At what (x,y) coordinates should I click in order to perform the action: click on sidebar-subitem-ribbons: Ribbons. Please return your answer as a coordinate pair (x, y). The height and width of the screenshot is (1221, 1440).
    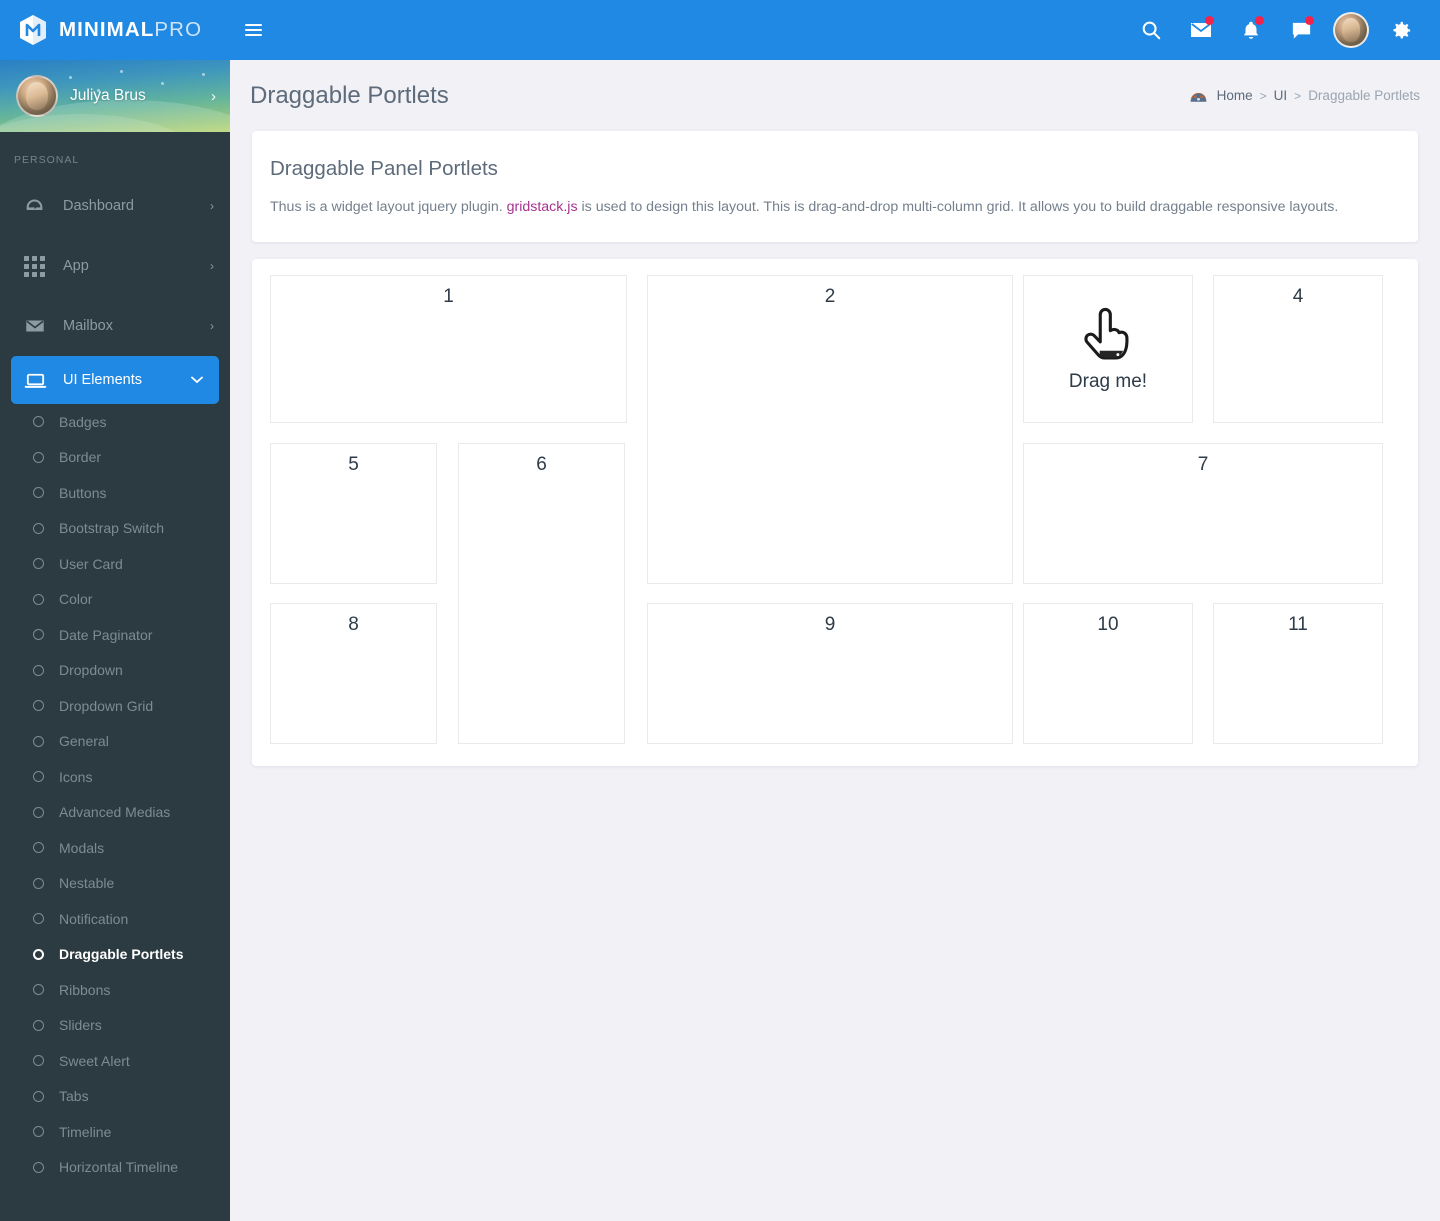
    Looking at the image, I should click on (115, 990).